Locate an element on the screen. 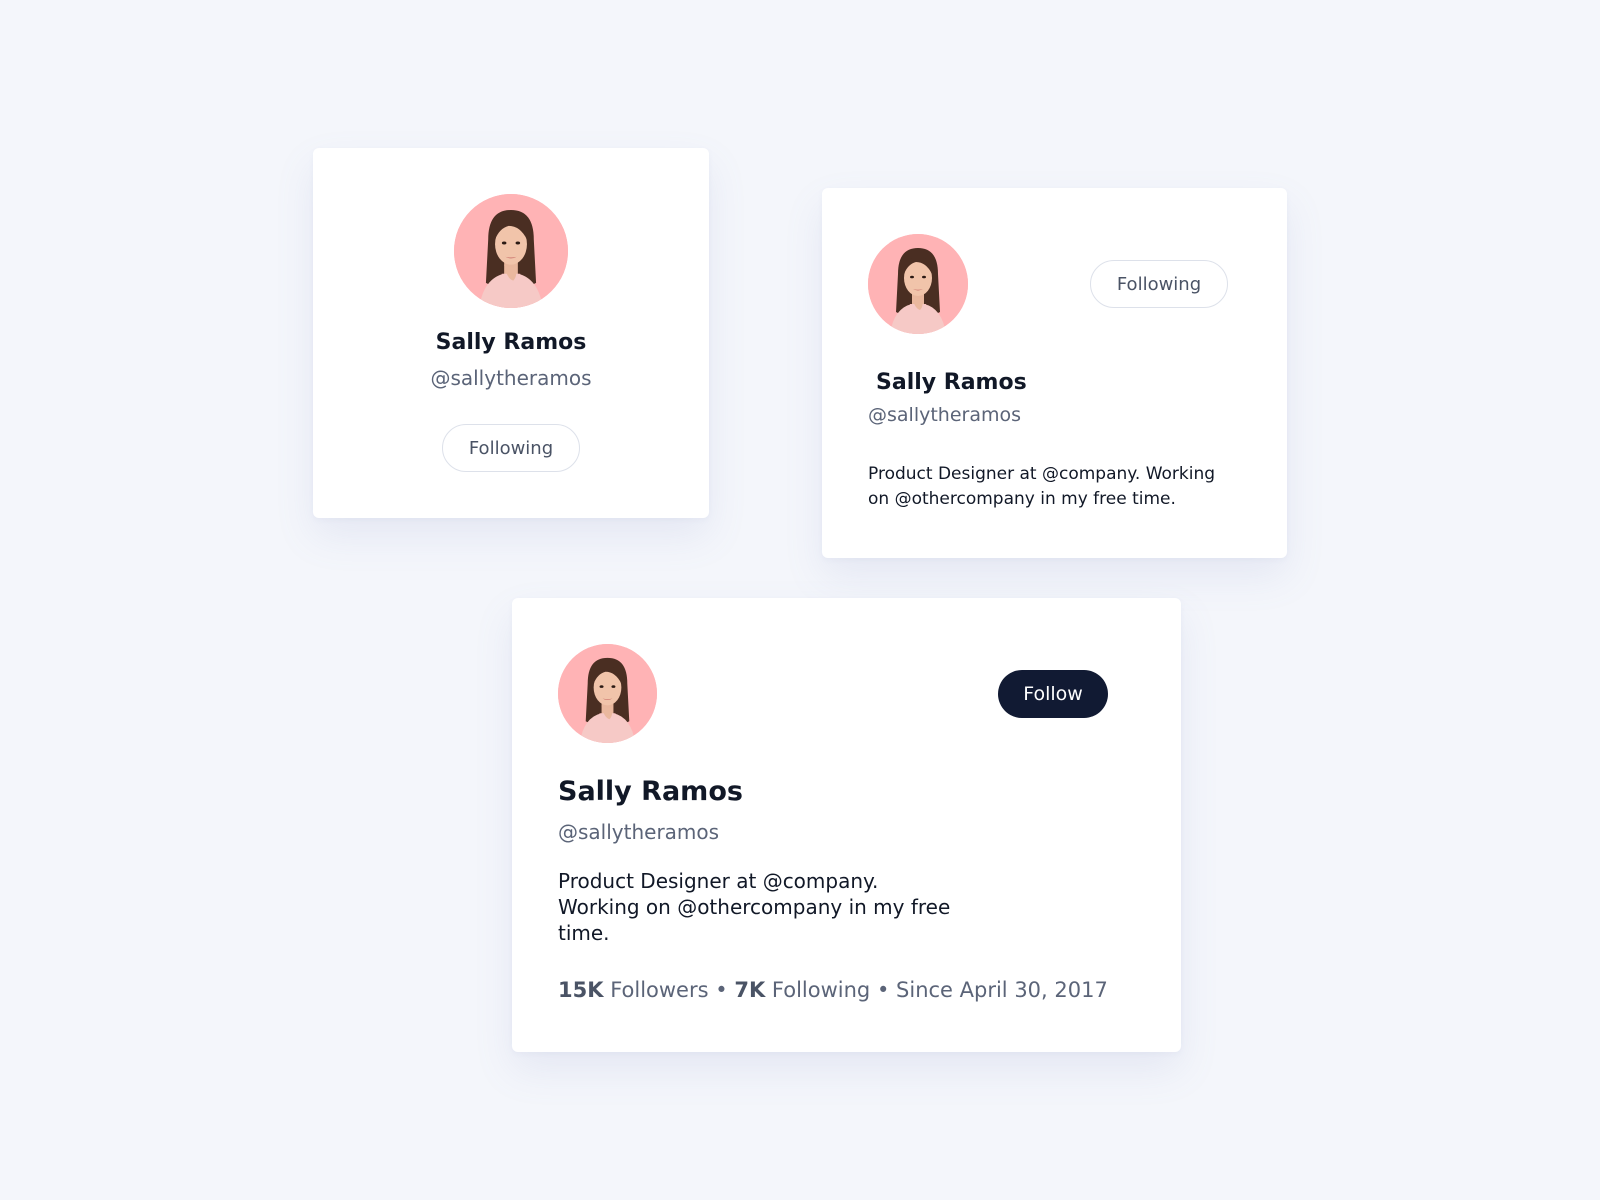  profile-card-compact: Sally Ramos @sallytheramos Following is located at coordinates (511, 333).